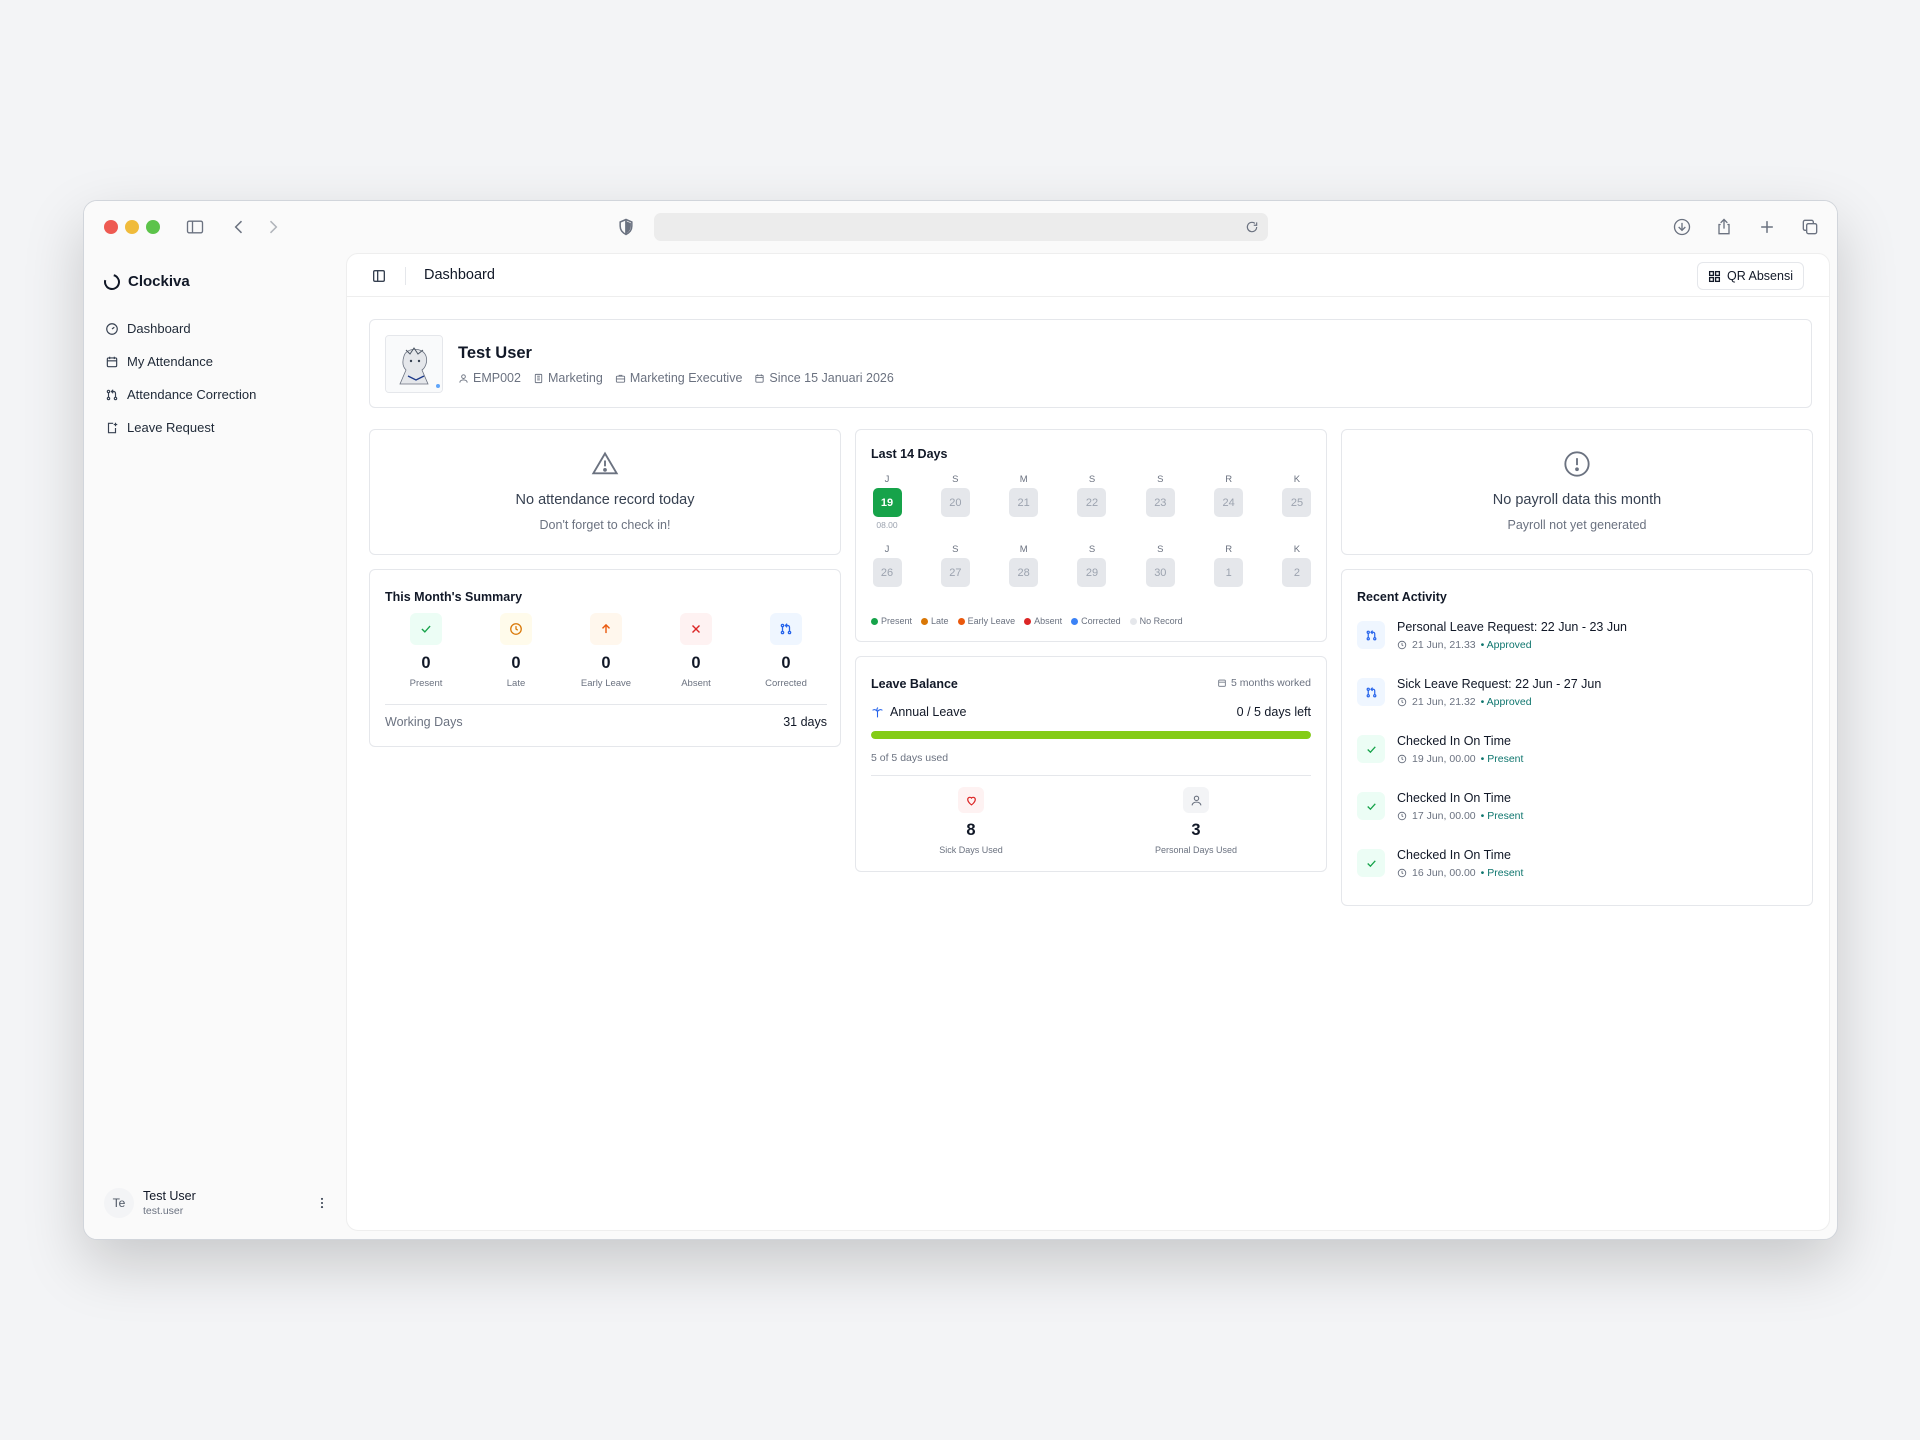 The height and width of the screenshot is (1440, 1920). Describe the element at coordinates (273, 227) in the screenshot. I see `forward-icon` at that location.